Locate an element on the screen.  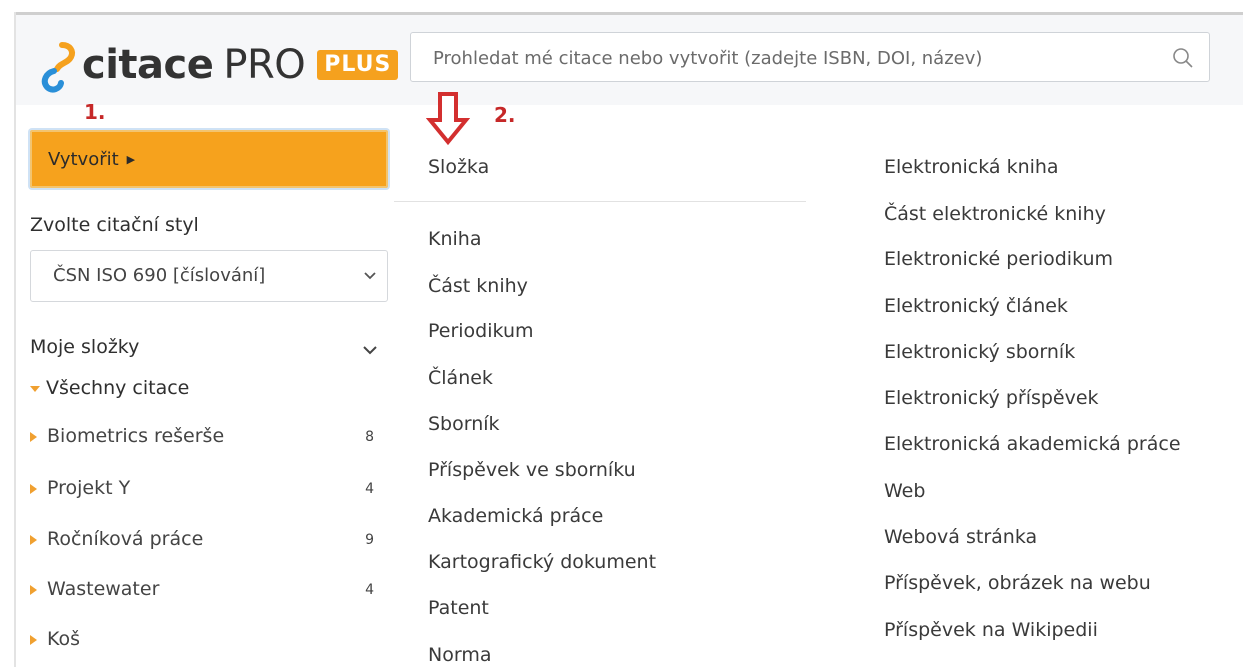
menu-item: Akademická práce is located at coordinates (515, 516).